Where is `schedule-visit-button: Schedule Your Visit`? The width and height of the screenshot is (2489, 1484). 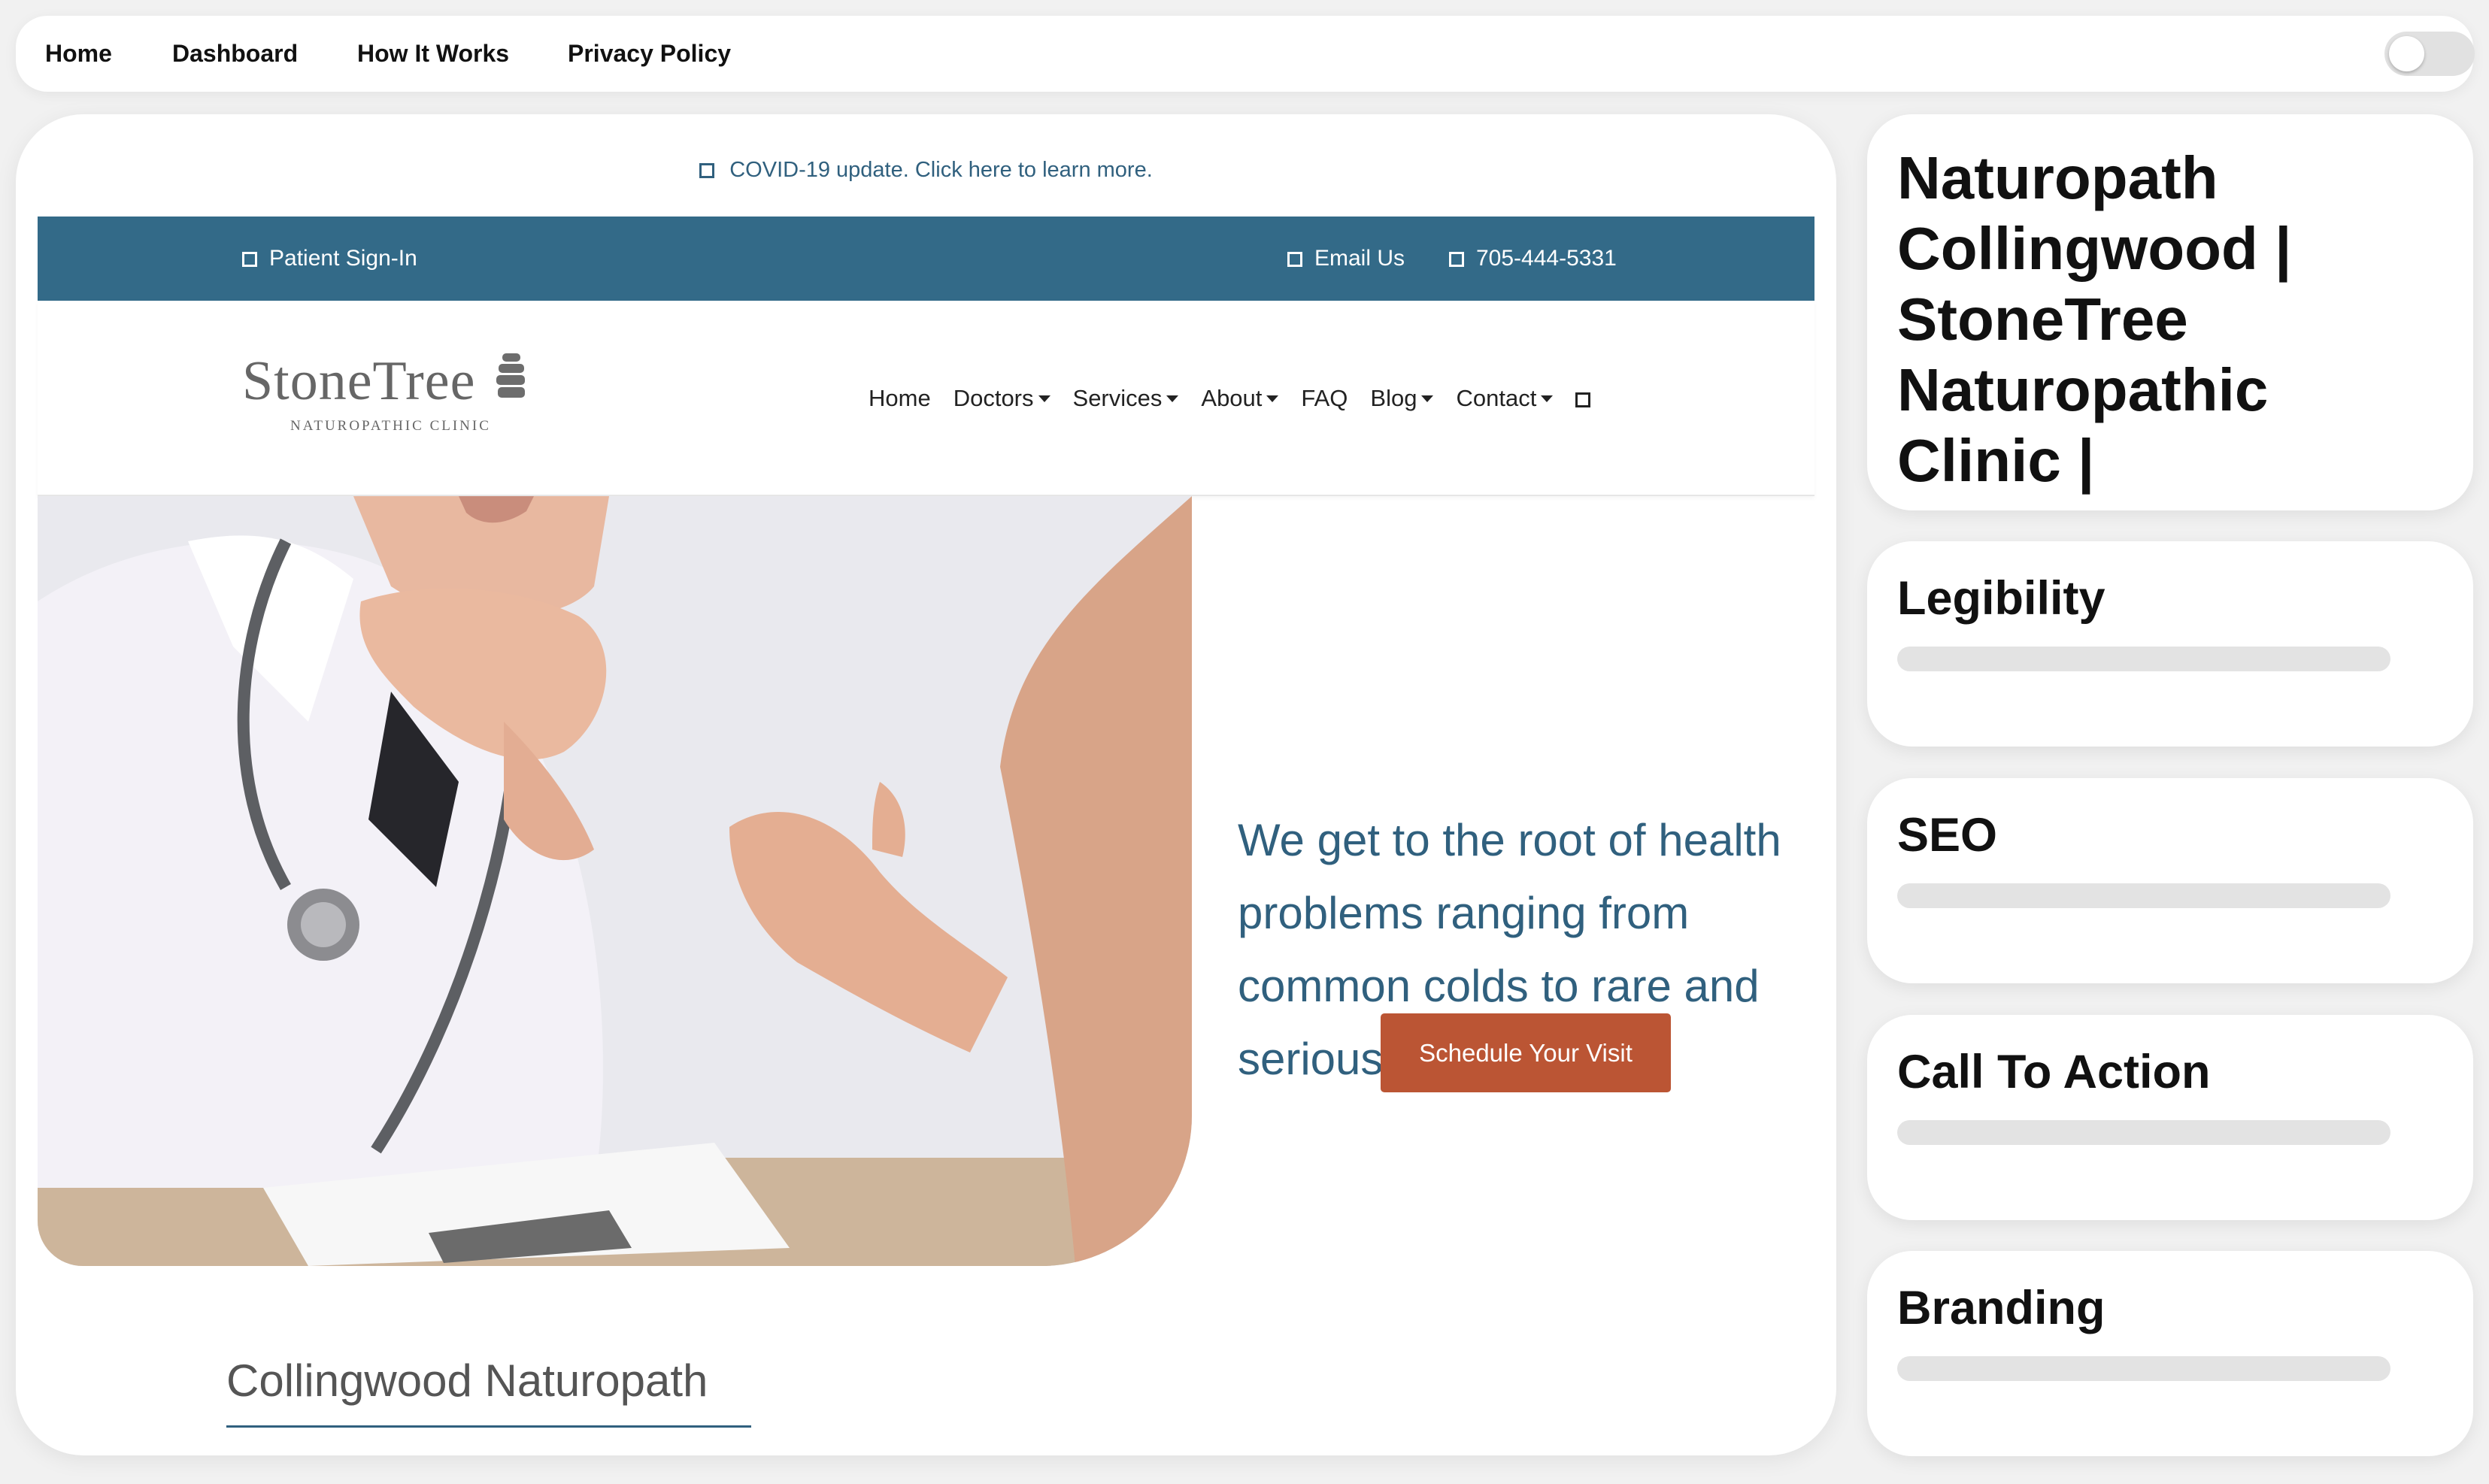 schedule-visit-button: Schedule Your Visit is located at coordinates (1526, 1052).